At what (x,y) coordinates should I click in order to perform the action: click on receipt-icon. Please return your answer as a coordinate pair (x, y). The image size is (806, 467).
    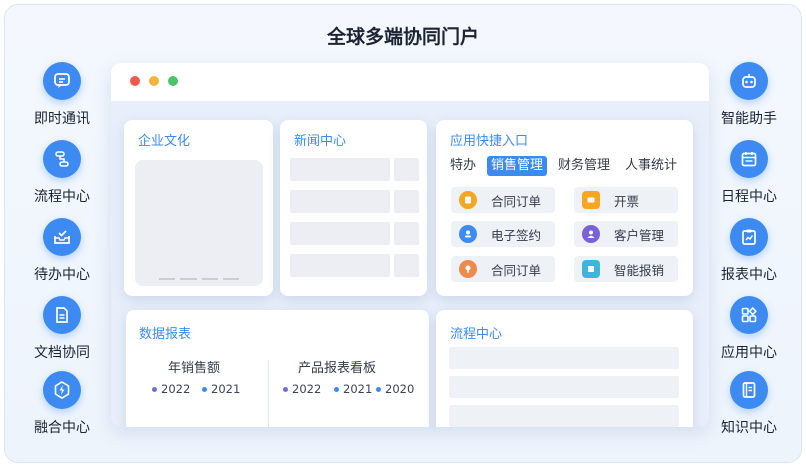
    Looking at the image, I should click on (591, 269).